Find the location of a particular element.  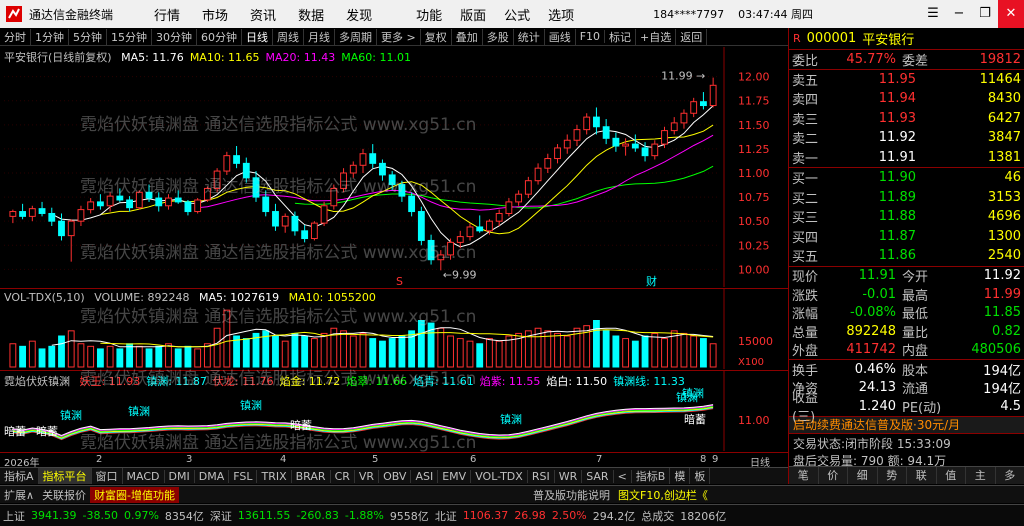

indicator-legend-item: 焰紫: 11.55 is located at coordinates (510, 381).